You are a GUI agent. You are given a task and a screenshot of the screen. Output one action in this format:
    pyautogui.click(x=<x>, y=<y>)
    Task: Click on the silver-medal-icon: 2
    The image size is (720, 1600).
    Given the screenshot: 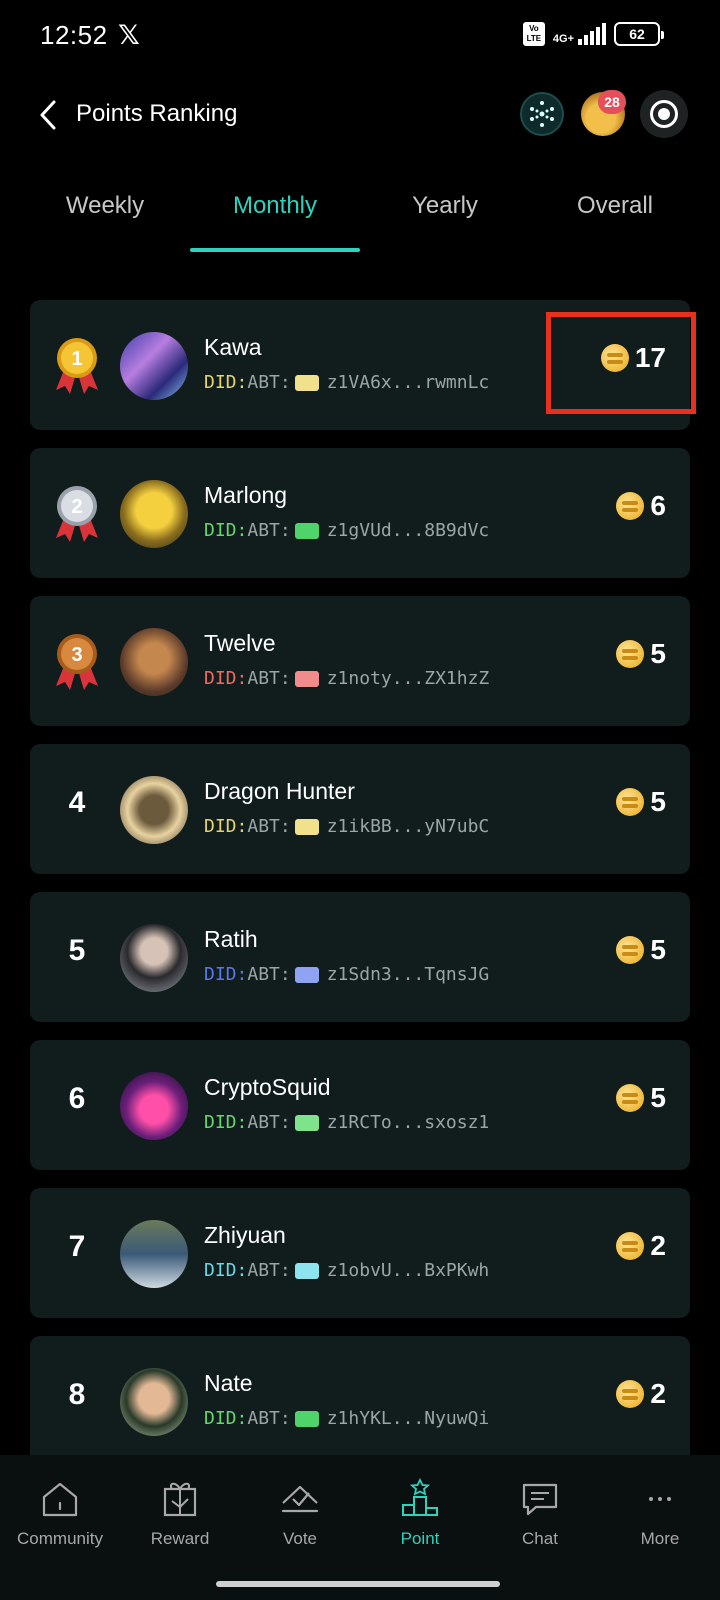 What is the action you would take?
    pyautogui.click(x=77, y=514)
    